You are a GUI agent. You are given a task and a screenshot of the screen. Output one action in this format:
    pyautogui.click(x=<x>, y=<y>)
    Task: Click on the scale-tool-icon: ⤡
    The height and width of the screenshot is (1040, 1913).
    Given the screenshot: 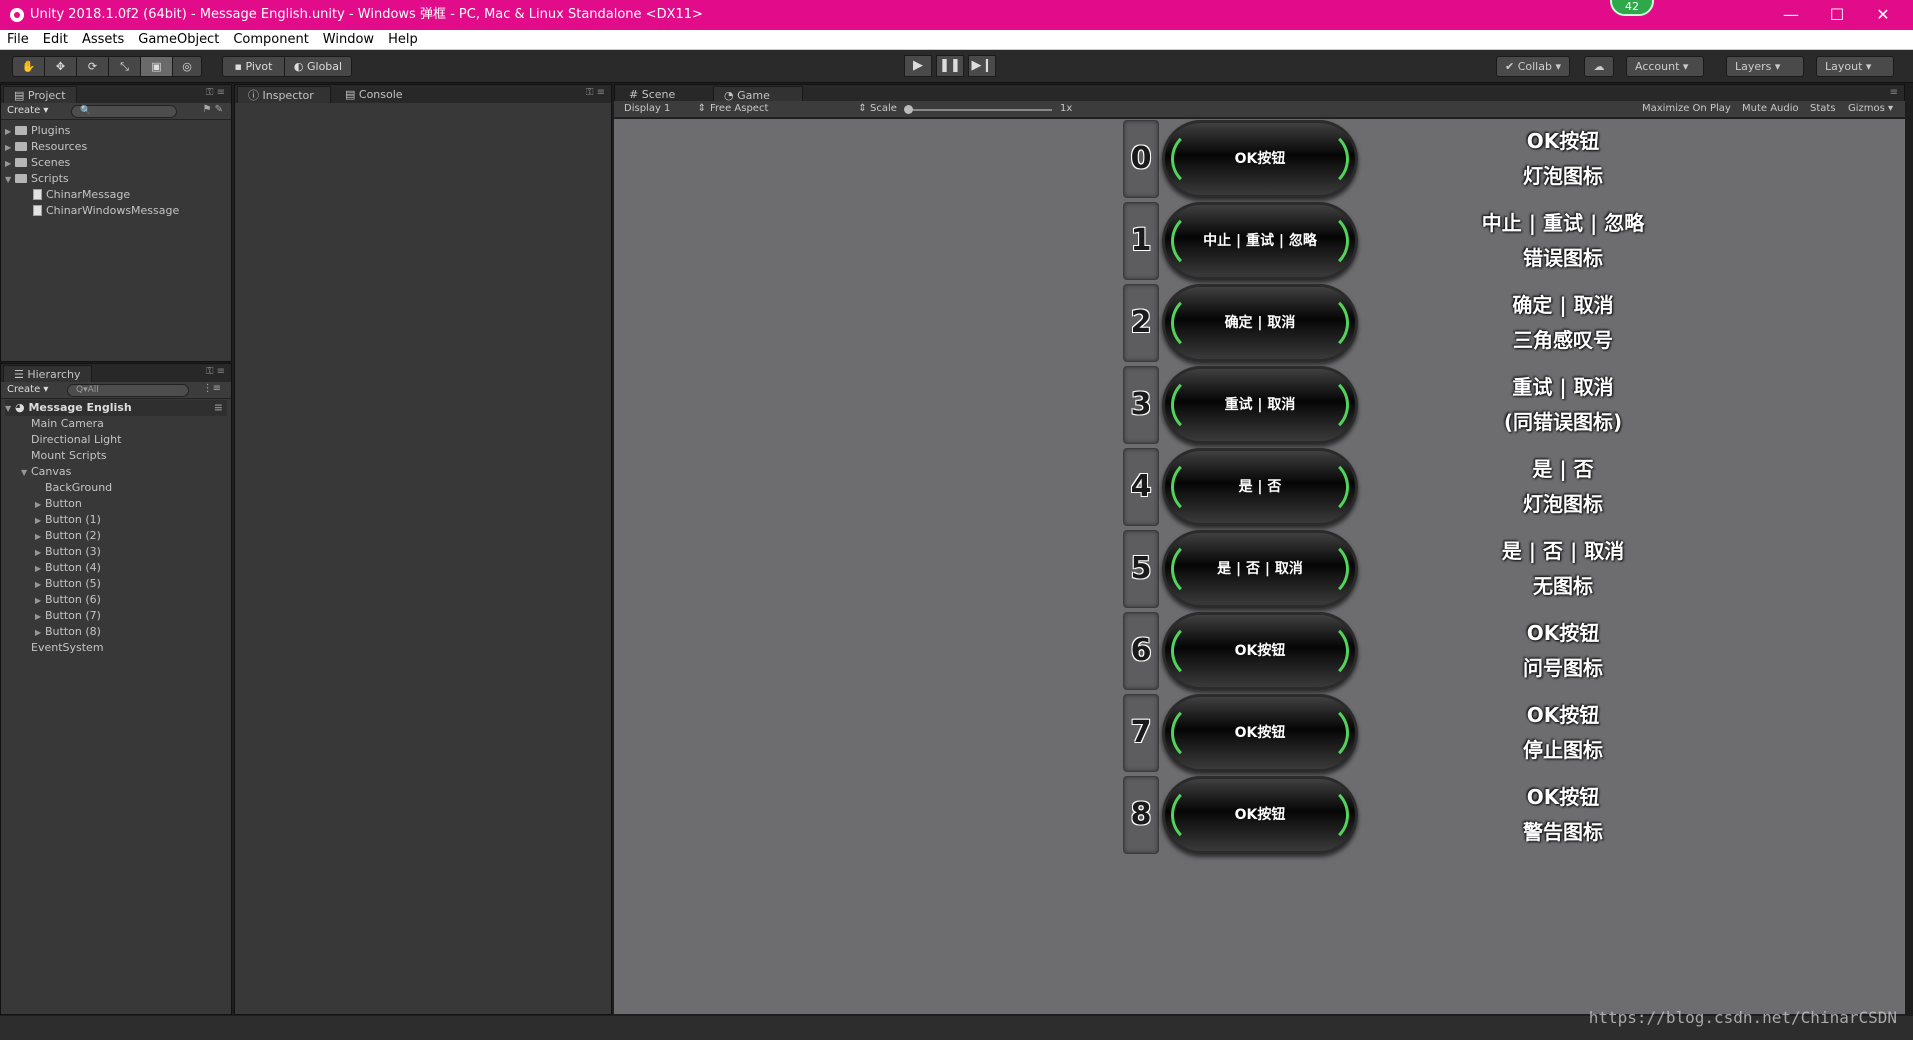 What is the action you would take?
    pyautogui.click(x=125, y=66)
    